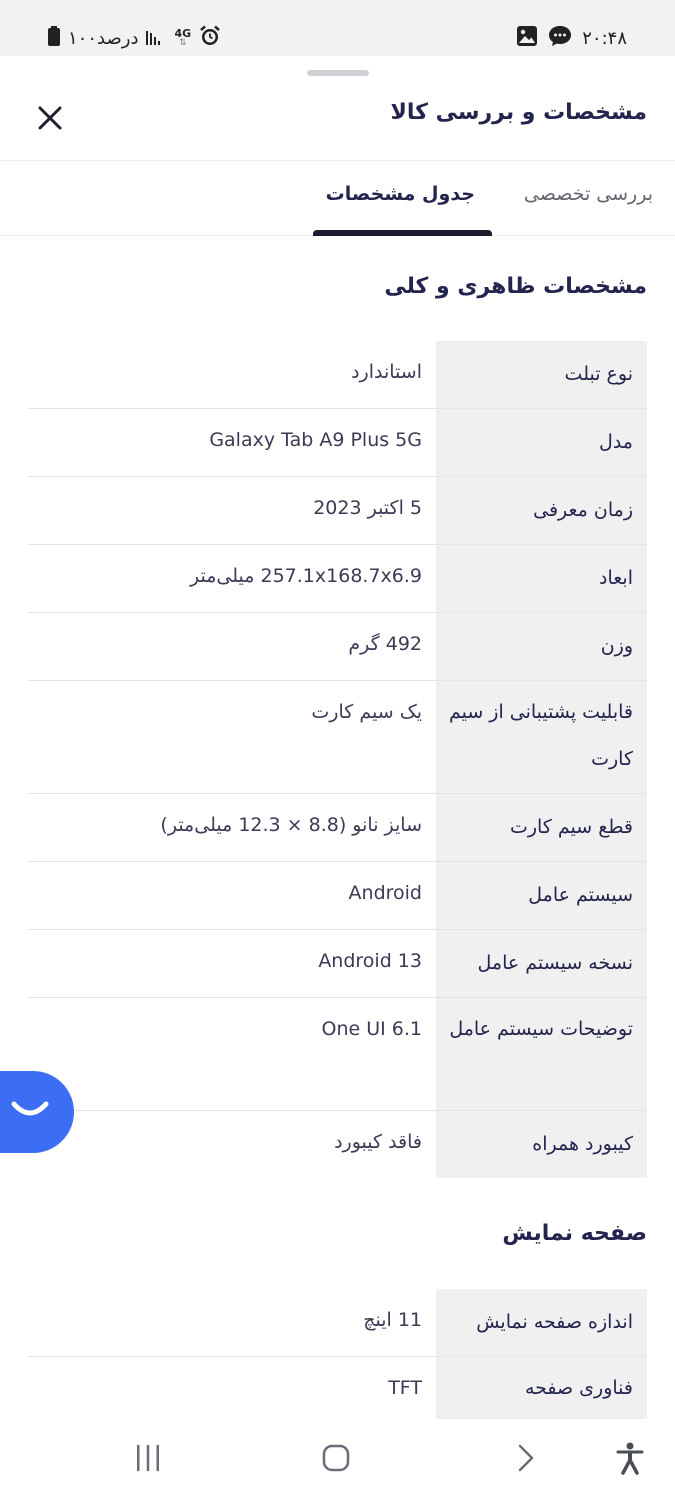 The width and height of the screenshot is (675, 1500). I want to click on back-button, so click(525, 1460).